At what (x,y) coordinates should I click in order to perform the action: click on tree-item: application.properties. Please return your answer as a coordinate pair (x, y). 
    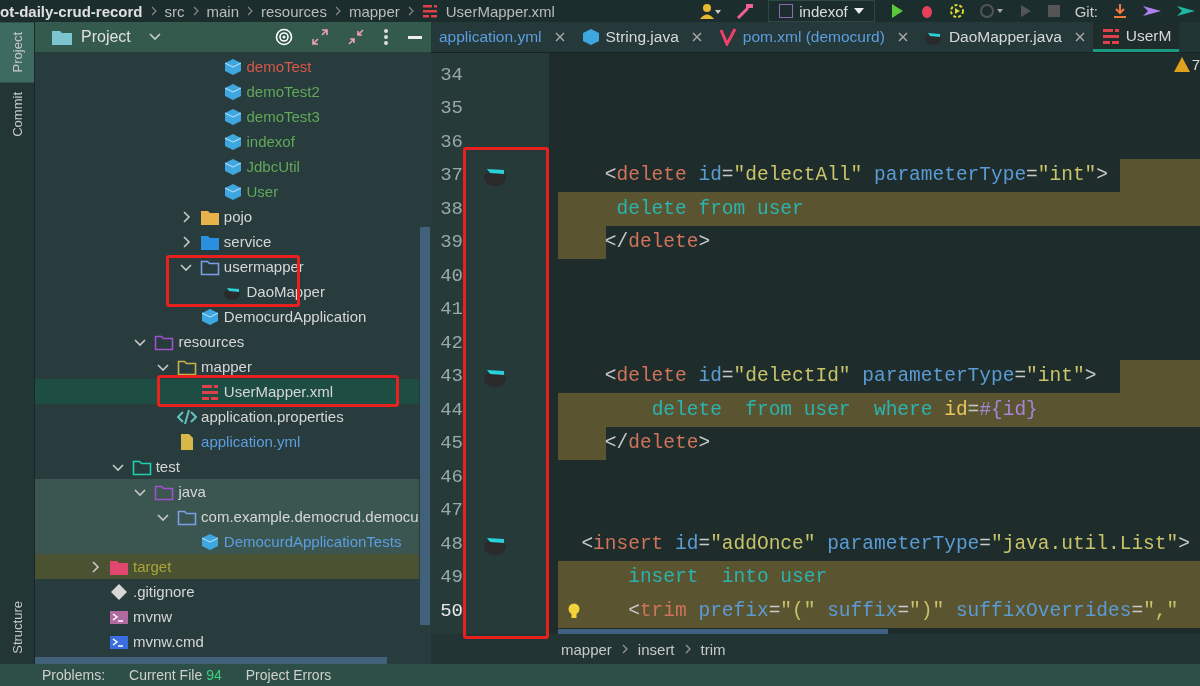
    Looking at the image, I should click on (272, 416).